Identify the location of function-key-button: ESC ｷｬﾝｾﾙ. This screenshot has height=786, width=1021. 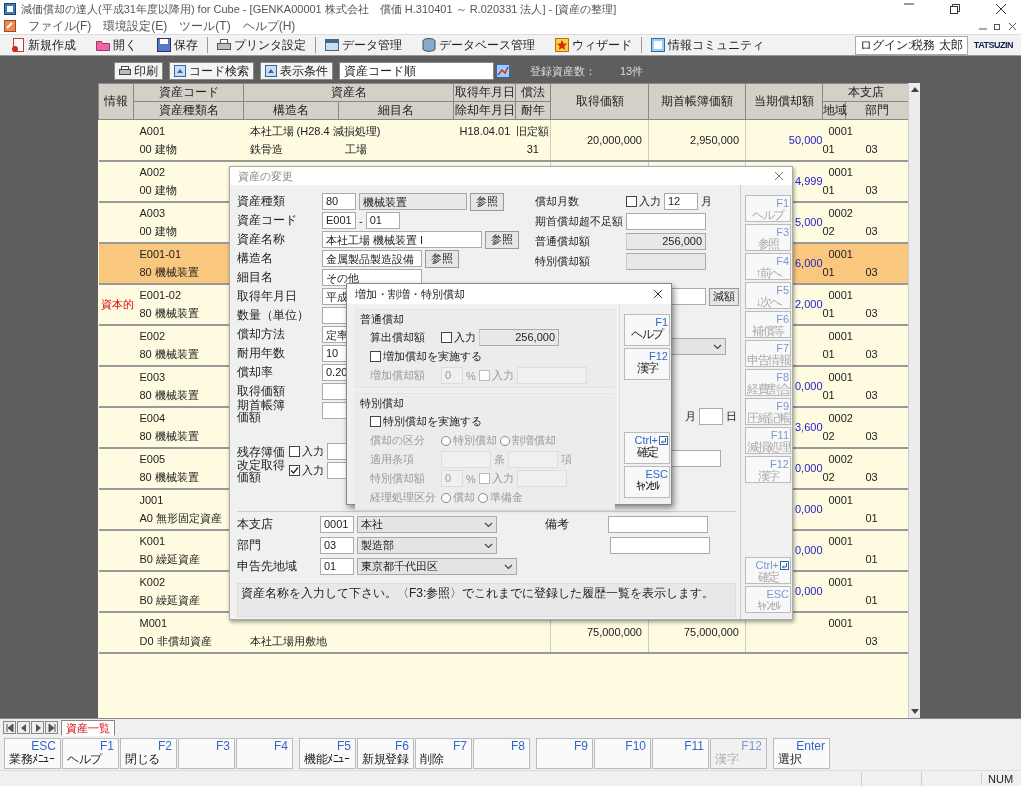
(647, 482).